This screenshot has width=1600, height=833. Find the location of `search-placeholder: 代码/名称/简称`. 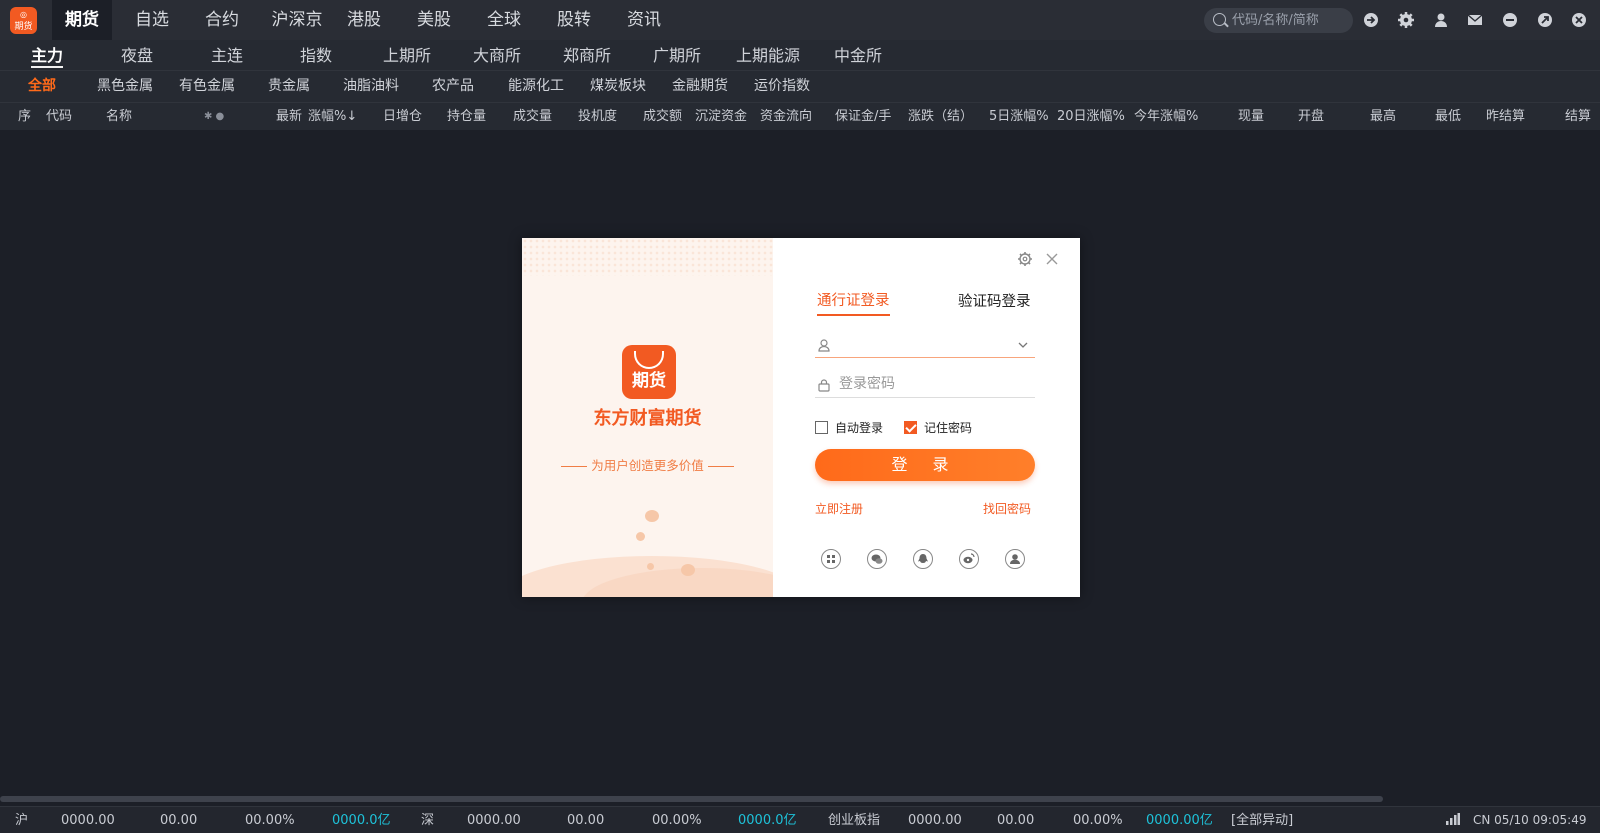

search-placeholder: 代码/名称/简称 is located at coordinates (1275, 20).